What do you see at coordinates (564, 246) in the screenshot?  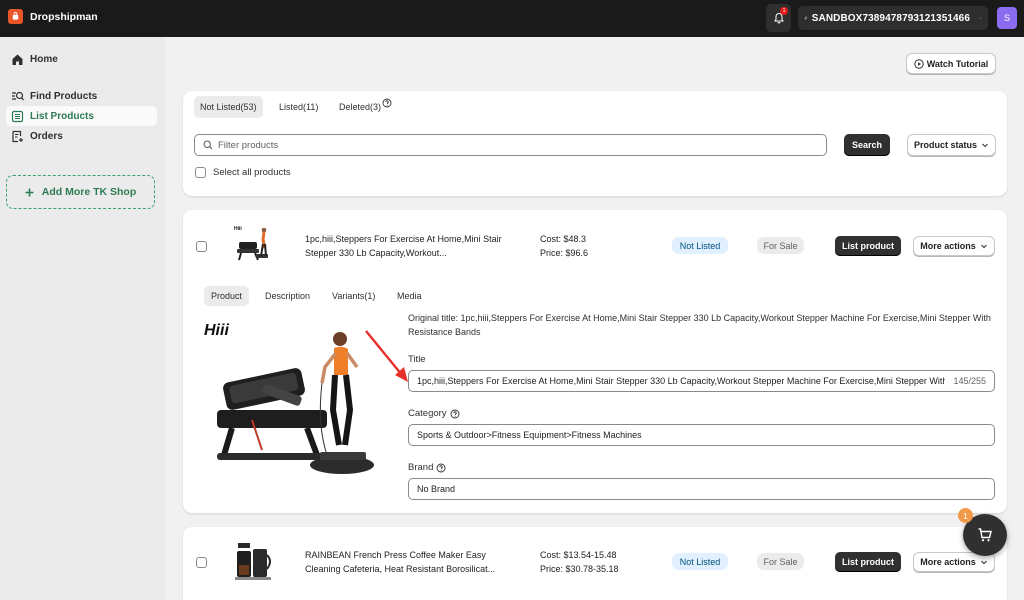 I see `product-pricing: Cost: $48.3 Price: $96.6` at bounding box center [564, 246].